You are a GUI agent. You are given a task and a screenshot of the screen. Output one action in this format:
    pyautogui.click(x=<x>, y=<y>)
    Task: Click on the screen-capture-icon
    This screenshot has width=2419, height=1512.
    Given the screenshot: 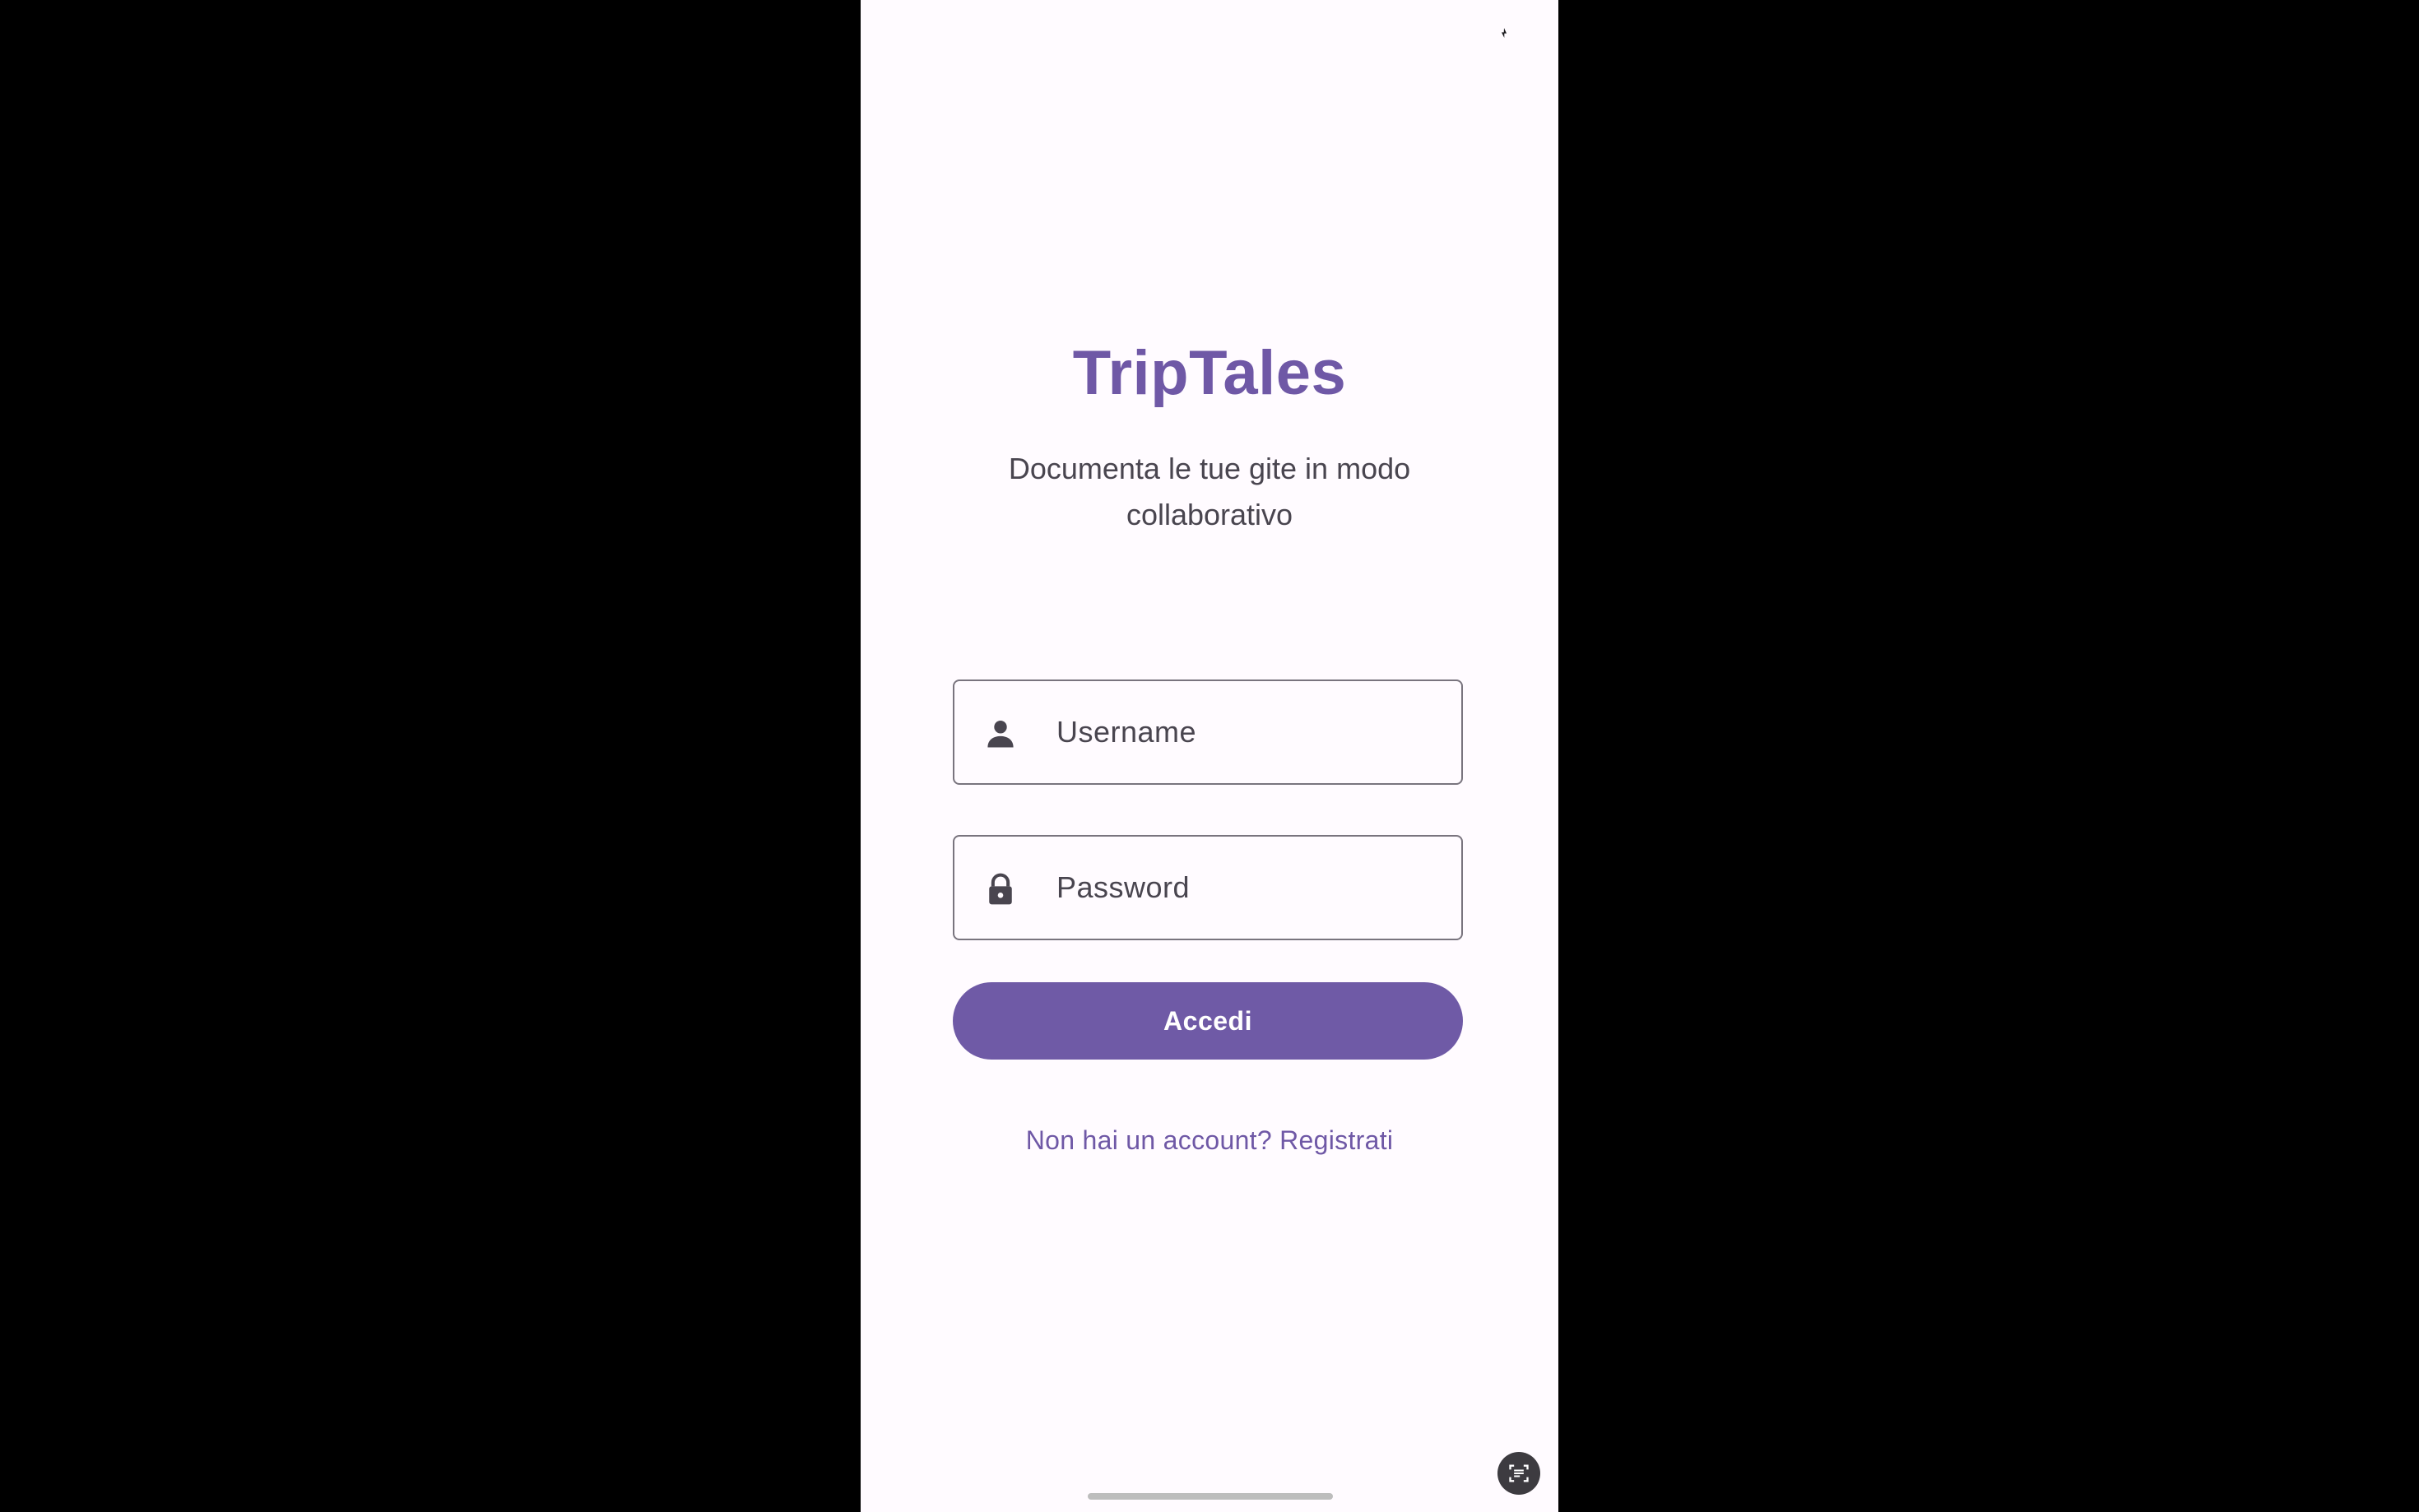 What is the action you would take?
    pyautogui.click(x=1519, y=1473)
    